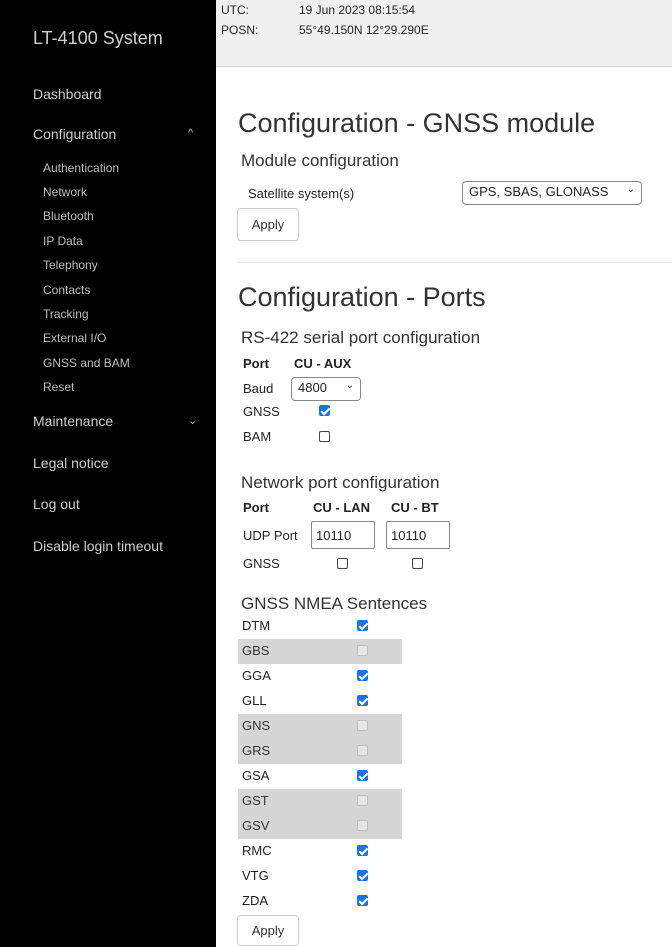  Describe the element at coordinates (270, 535) in the screenshot. I see `udp-port-label: UDP Port` at that location.